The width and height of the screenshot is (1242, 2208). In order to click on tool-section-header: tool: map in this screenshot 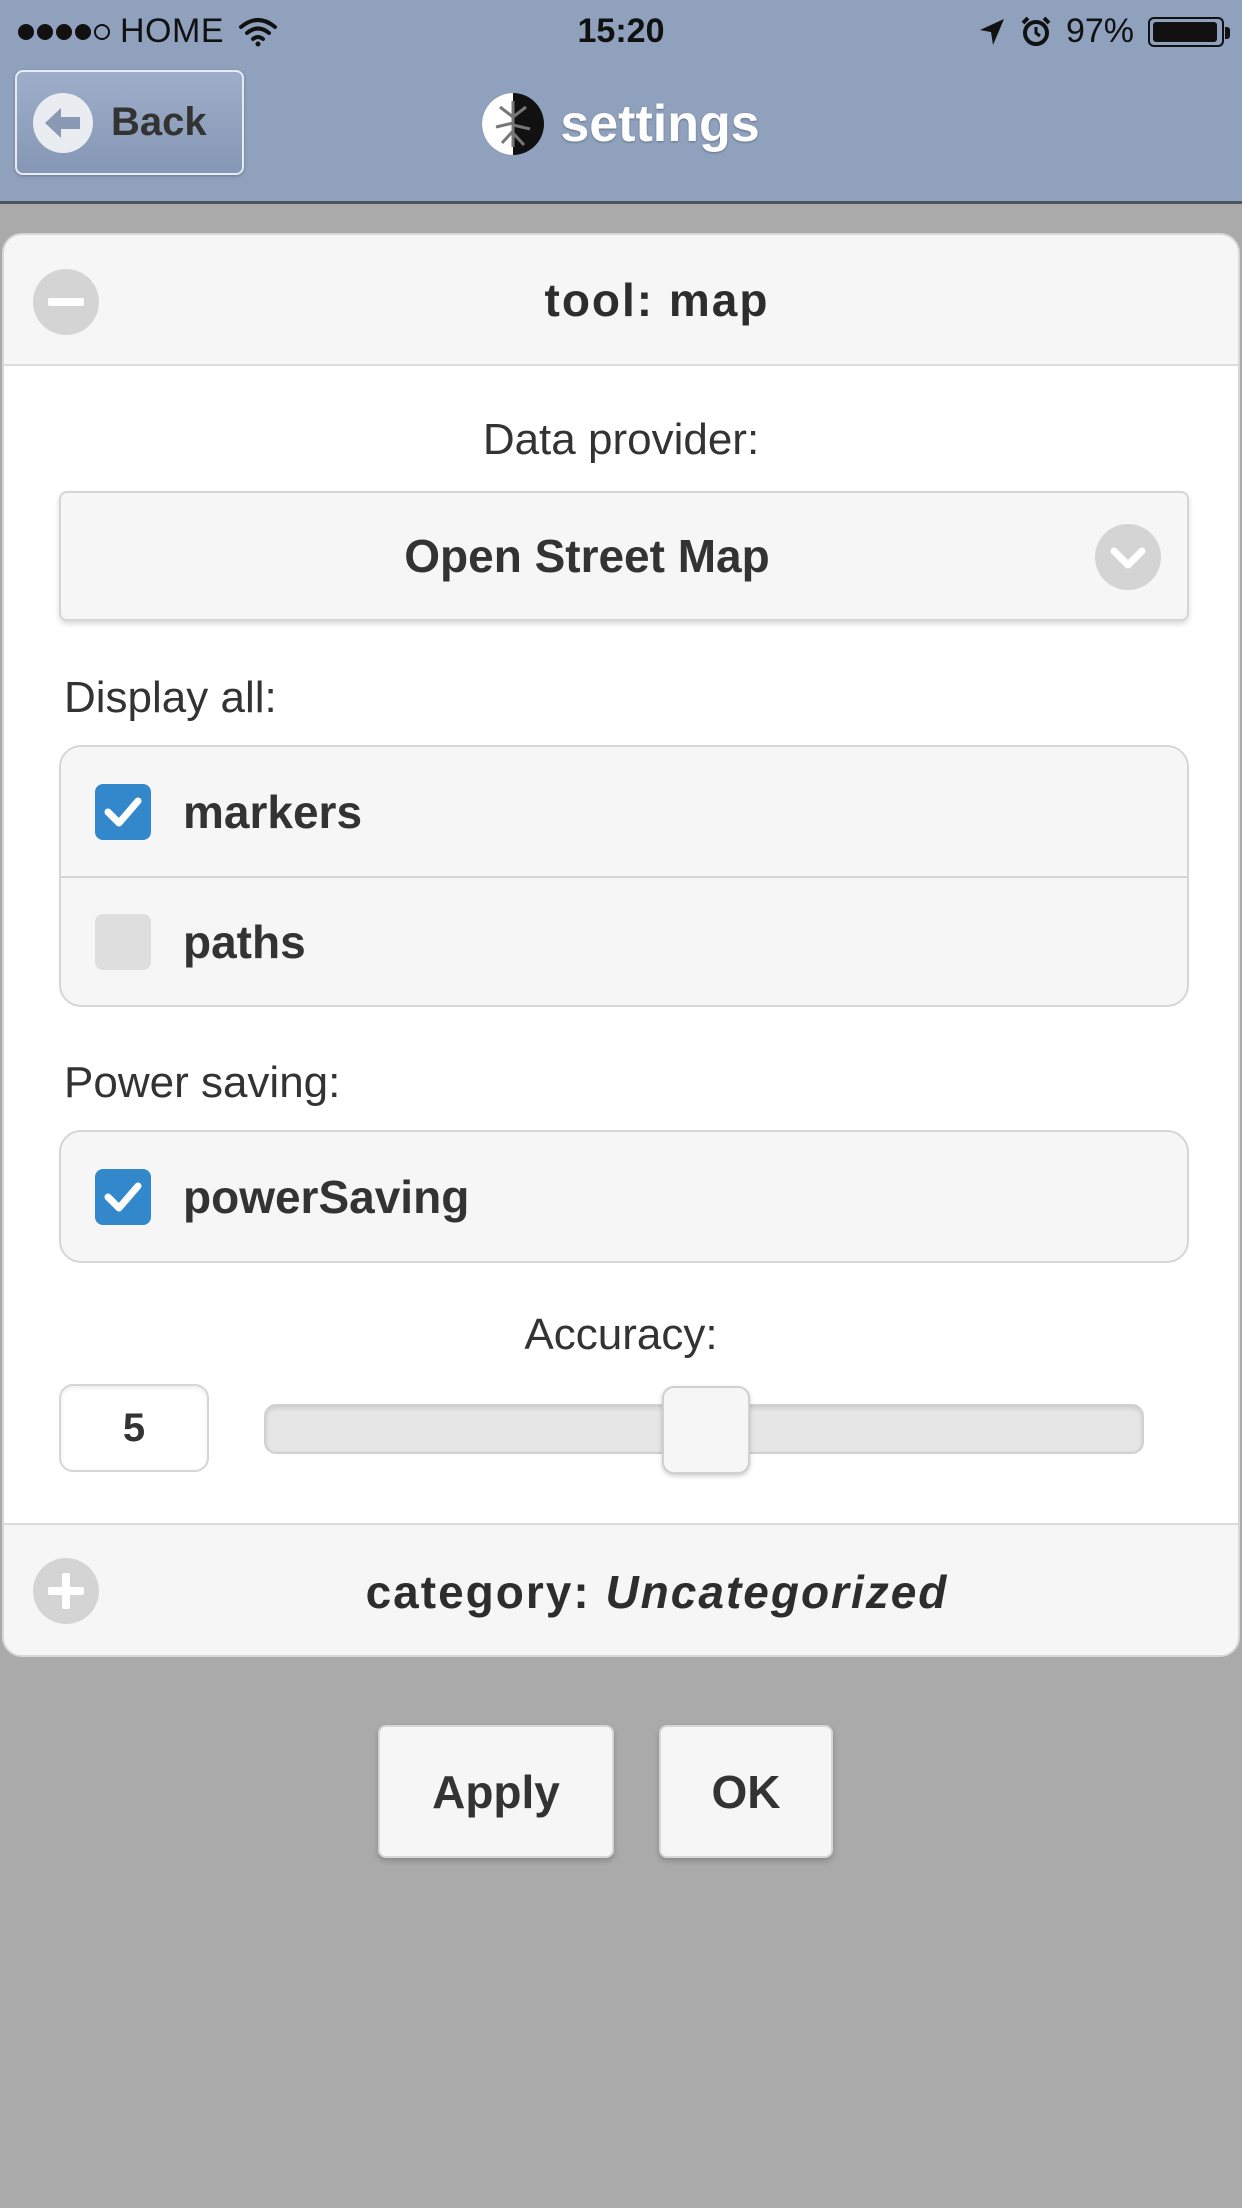, I will do `click(621, 300)`.